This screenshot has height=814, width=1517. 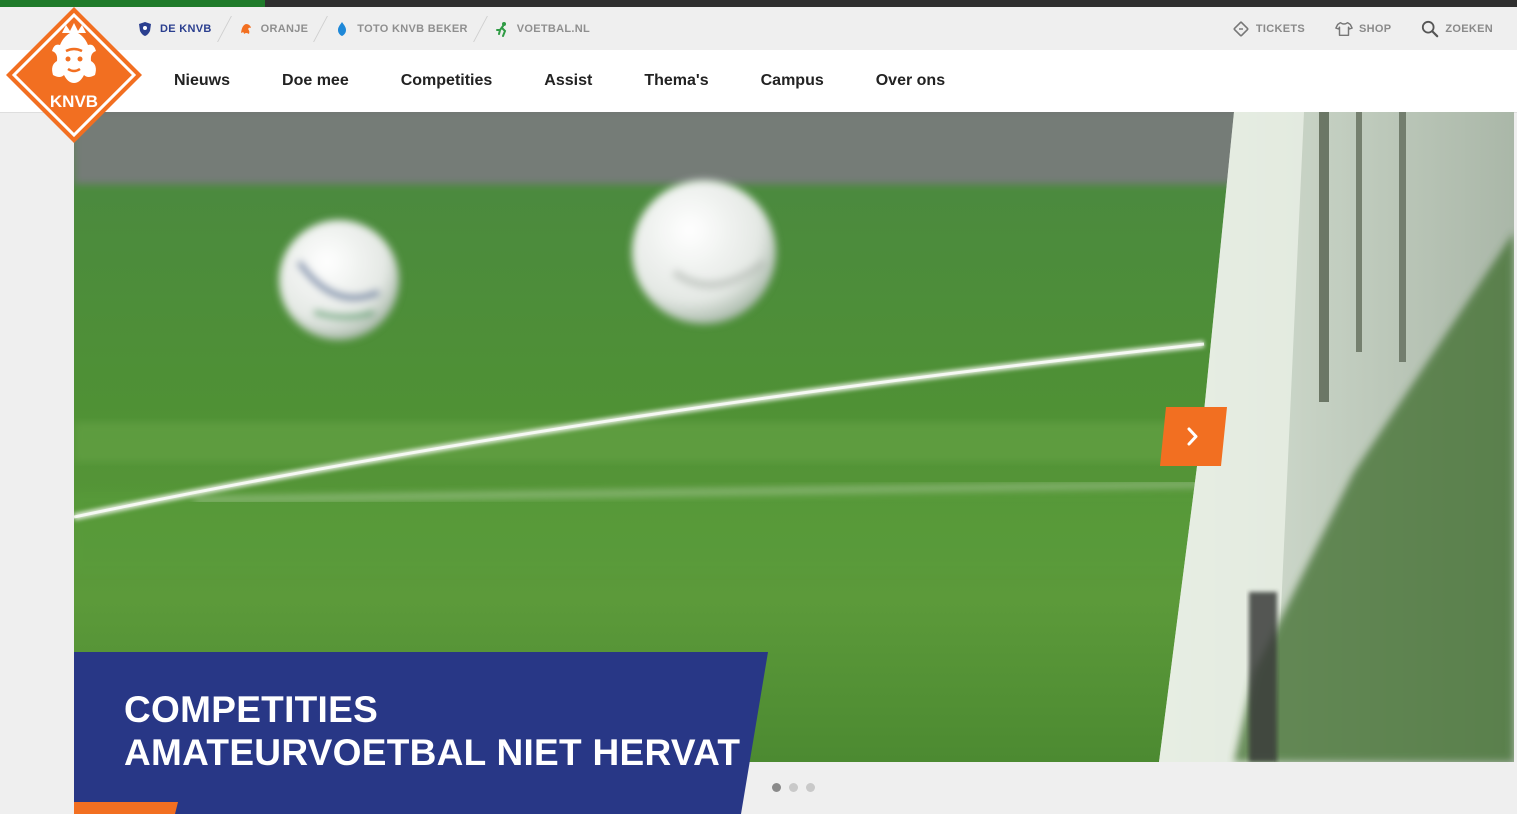 What do you see at coordinates (910, 81) in the screenshot?
I see `nav-item-over-ons: Over ons` at bounding box center [910, 81].